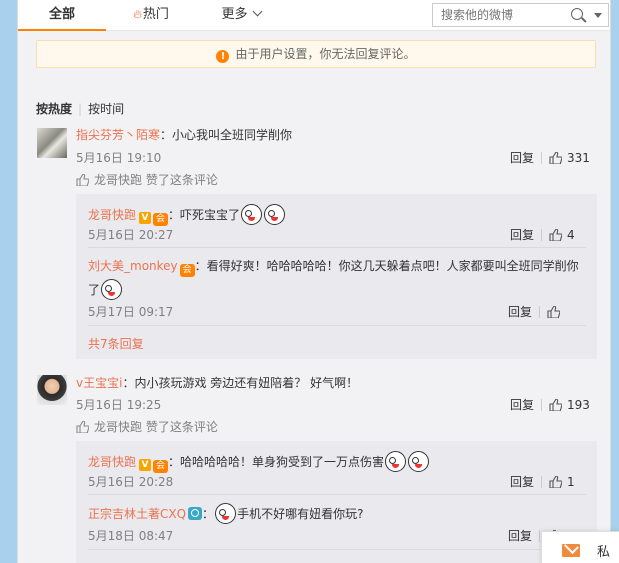 The image size is (619, 563). I want to click on chevron-down-icon, so click(257, 11).